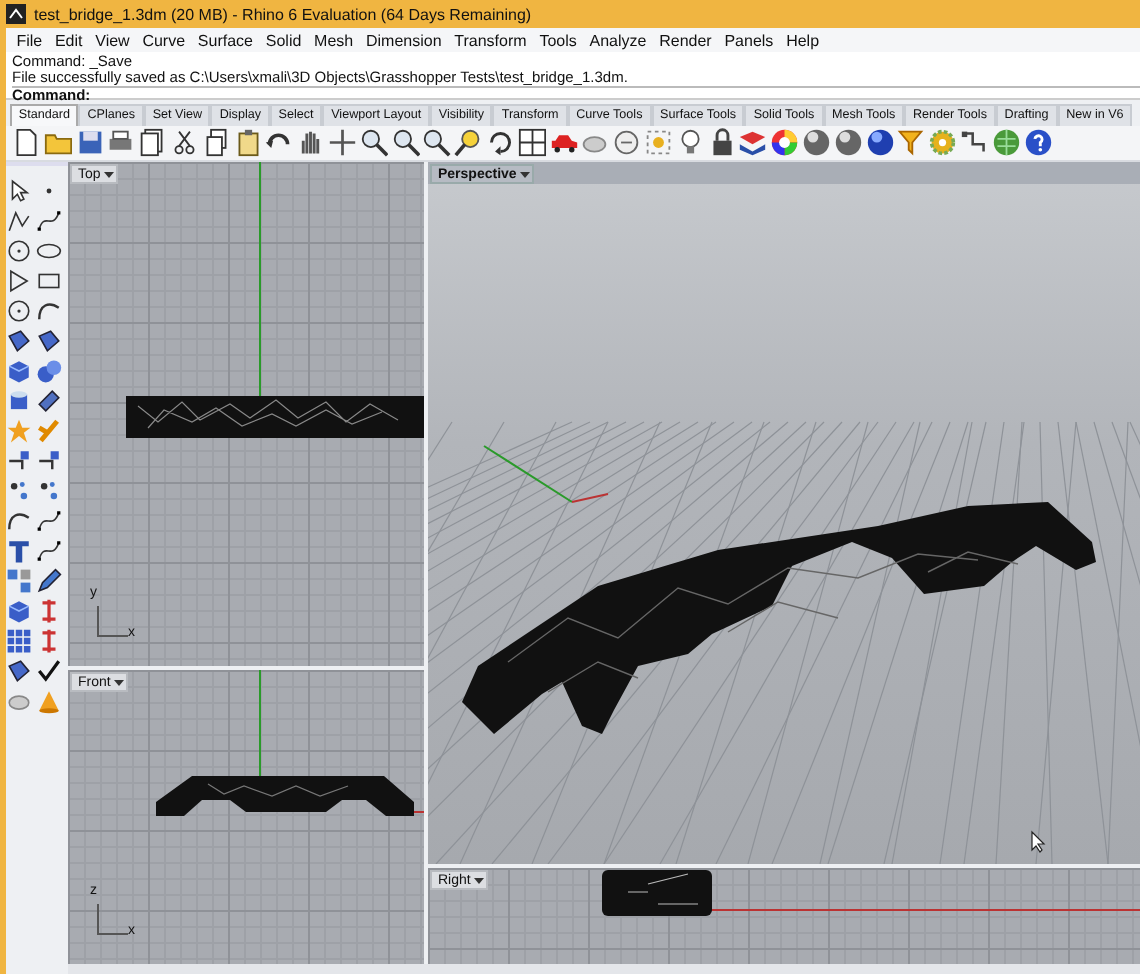  What do you see at coordinates (283, 14) in the screenshot?
I see `window-title: test_bridge_1.3dm (20 MB) - Rhino 6 Evaluation (64 Days Remaining)` at bounding box center [283, 14].